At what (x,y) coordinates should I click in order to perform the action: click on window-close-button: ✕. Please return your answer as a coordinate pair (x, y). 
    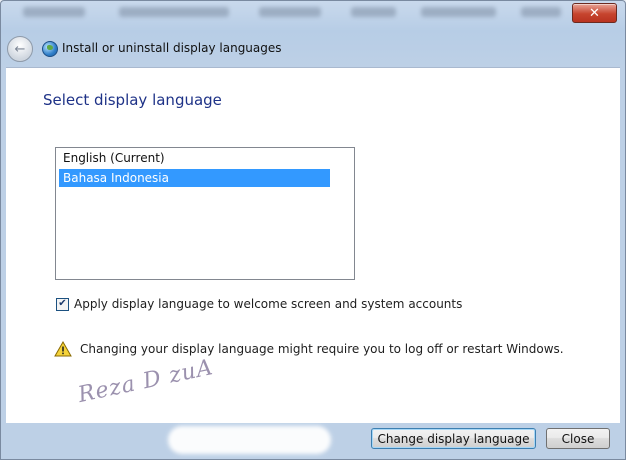
    Looking at the image, I should click on (594, 13).